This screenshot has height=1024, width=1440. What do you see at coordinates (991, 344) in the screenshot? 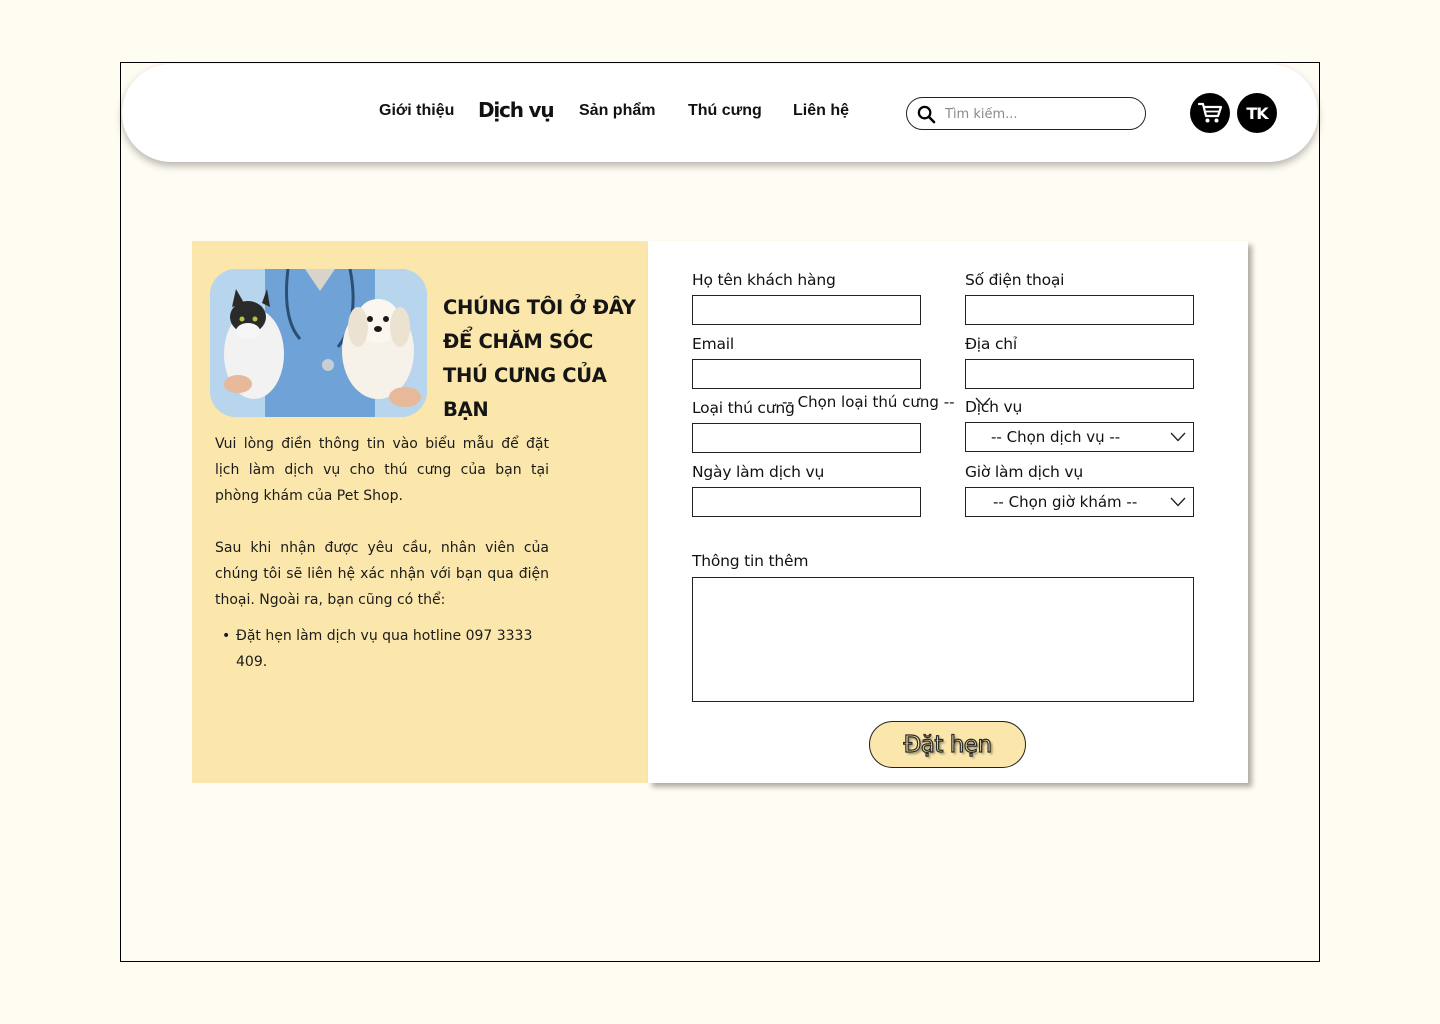
I see `address-label: Địa chỉ` at bounding box center [991, 344].